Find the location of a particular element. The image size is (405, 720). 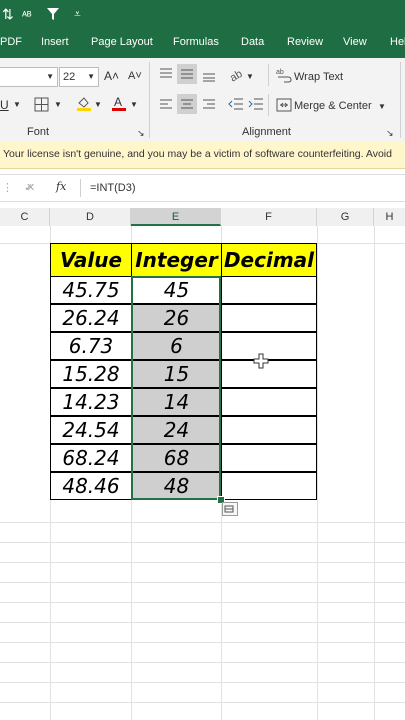

funnel-icon is located at coordinates (53, 14).